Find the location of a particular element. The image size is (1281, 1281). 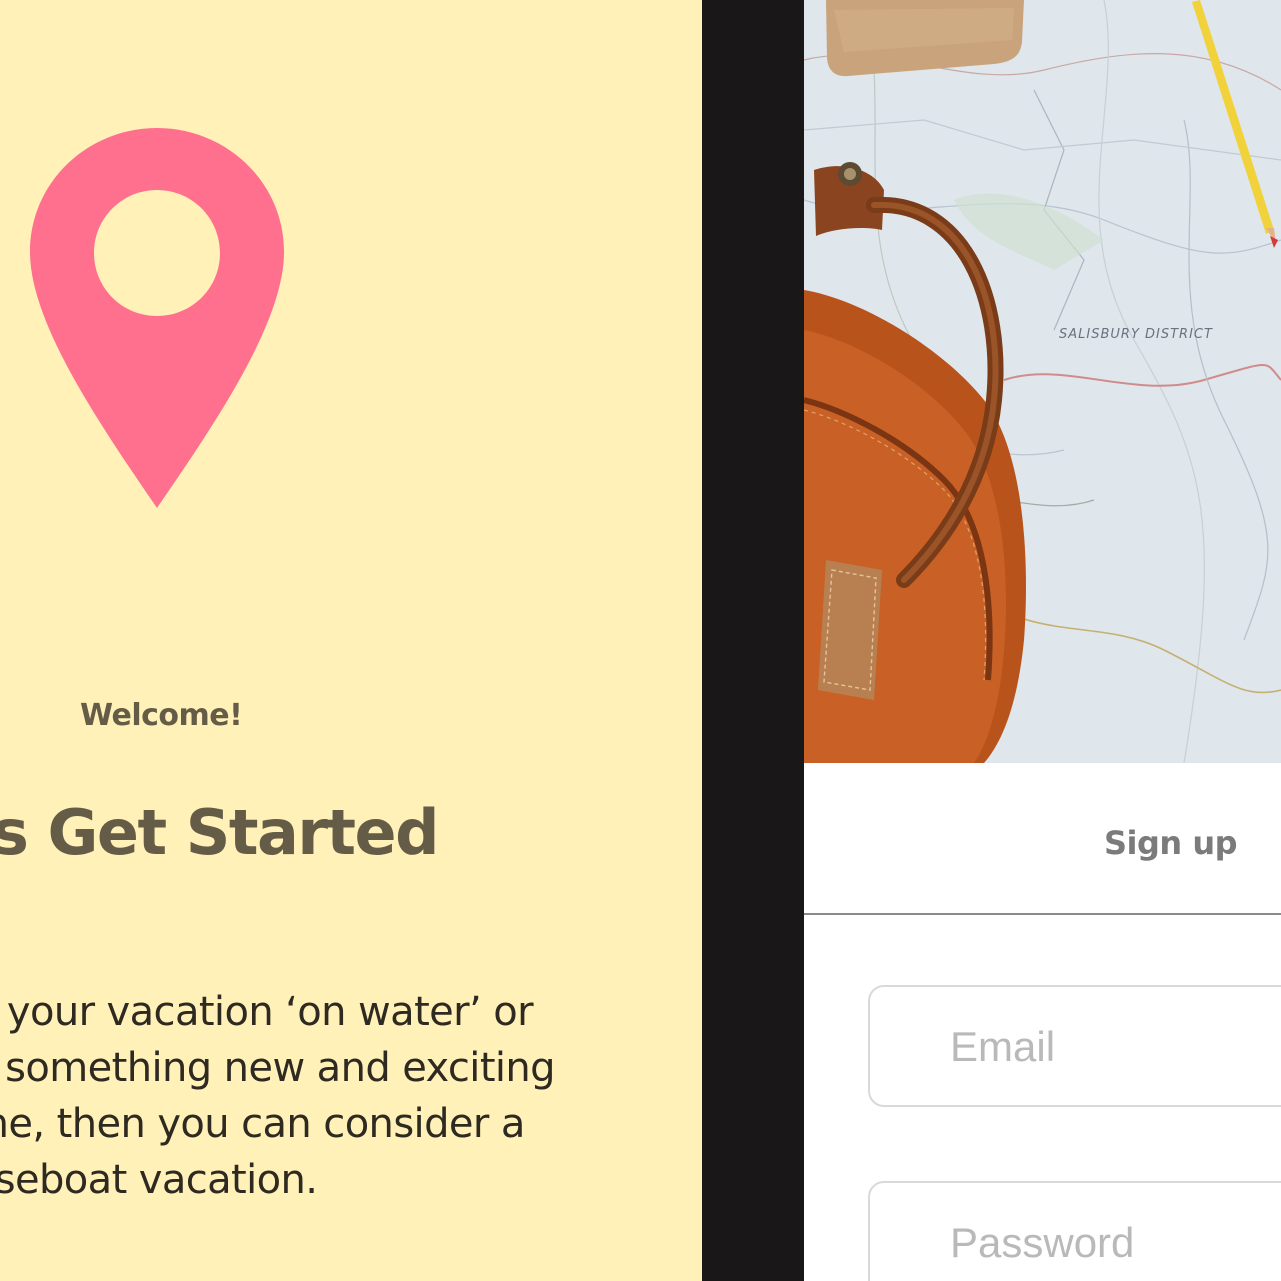

map-pin-icon is located at coordinates (157, 318).